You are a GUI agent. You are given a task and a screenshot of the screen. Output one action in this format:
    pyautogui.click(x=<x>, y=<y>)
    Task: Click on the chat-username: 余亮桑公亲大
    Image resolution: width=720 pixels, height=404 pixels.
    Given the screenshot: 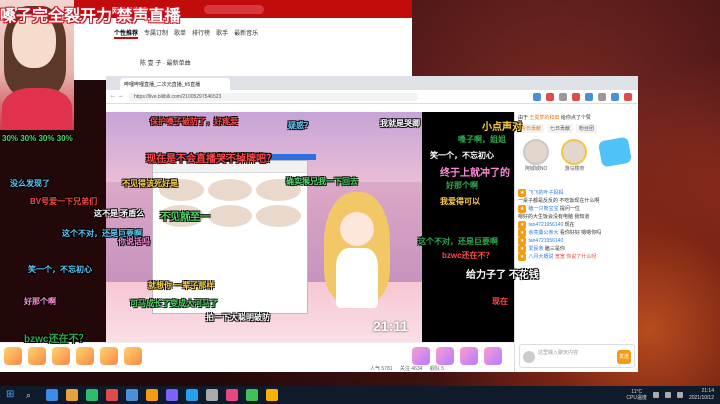 What is the action you would take?
    pyautogui.click(x=543, y=233)
    